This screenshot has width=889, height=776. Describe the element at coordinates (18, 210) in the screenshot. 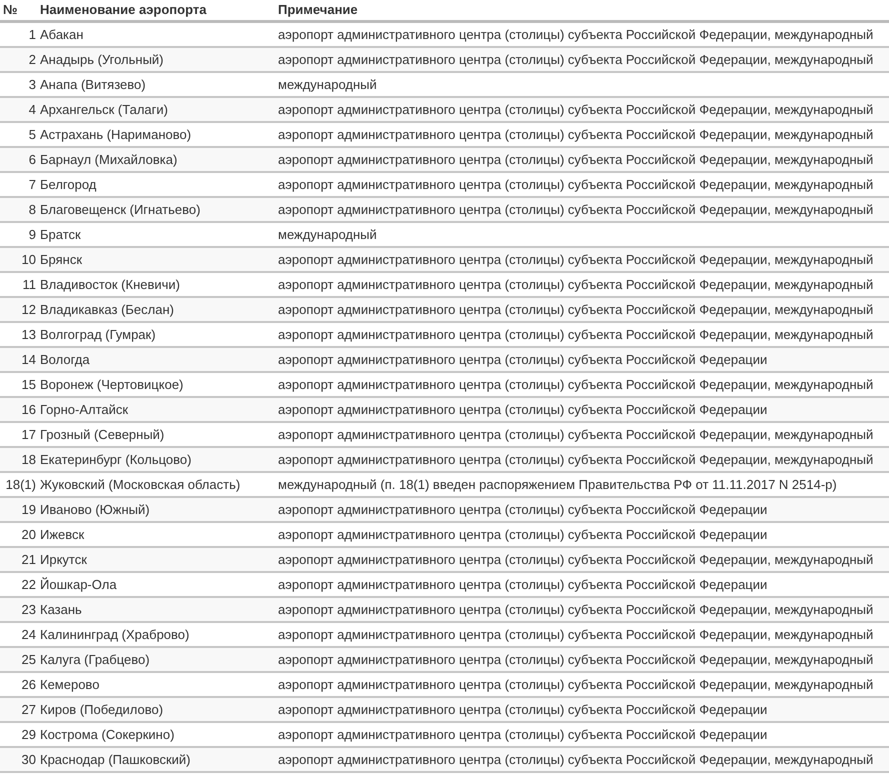

I see `table-cell: 8` at that location.